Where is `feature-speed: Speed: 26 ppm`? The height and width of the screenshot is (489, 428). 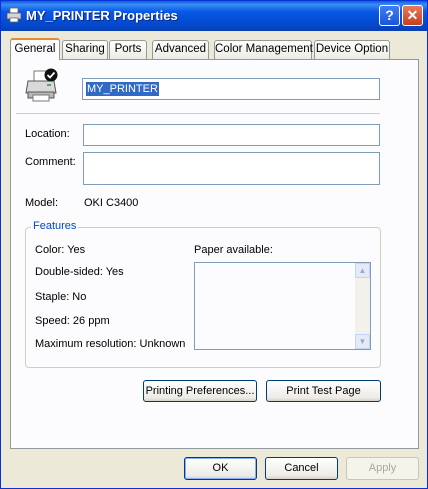
feature-speed: Speed: 26 ppm is located at coordinates (72, 321).